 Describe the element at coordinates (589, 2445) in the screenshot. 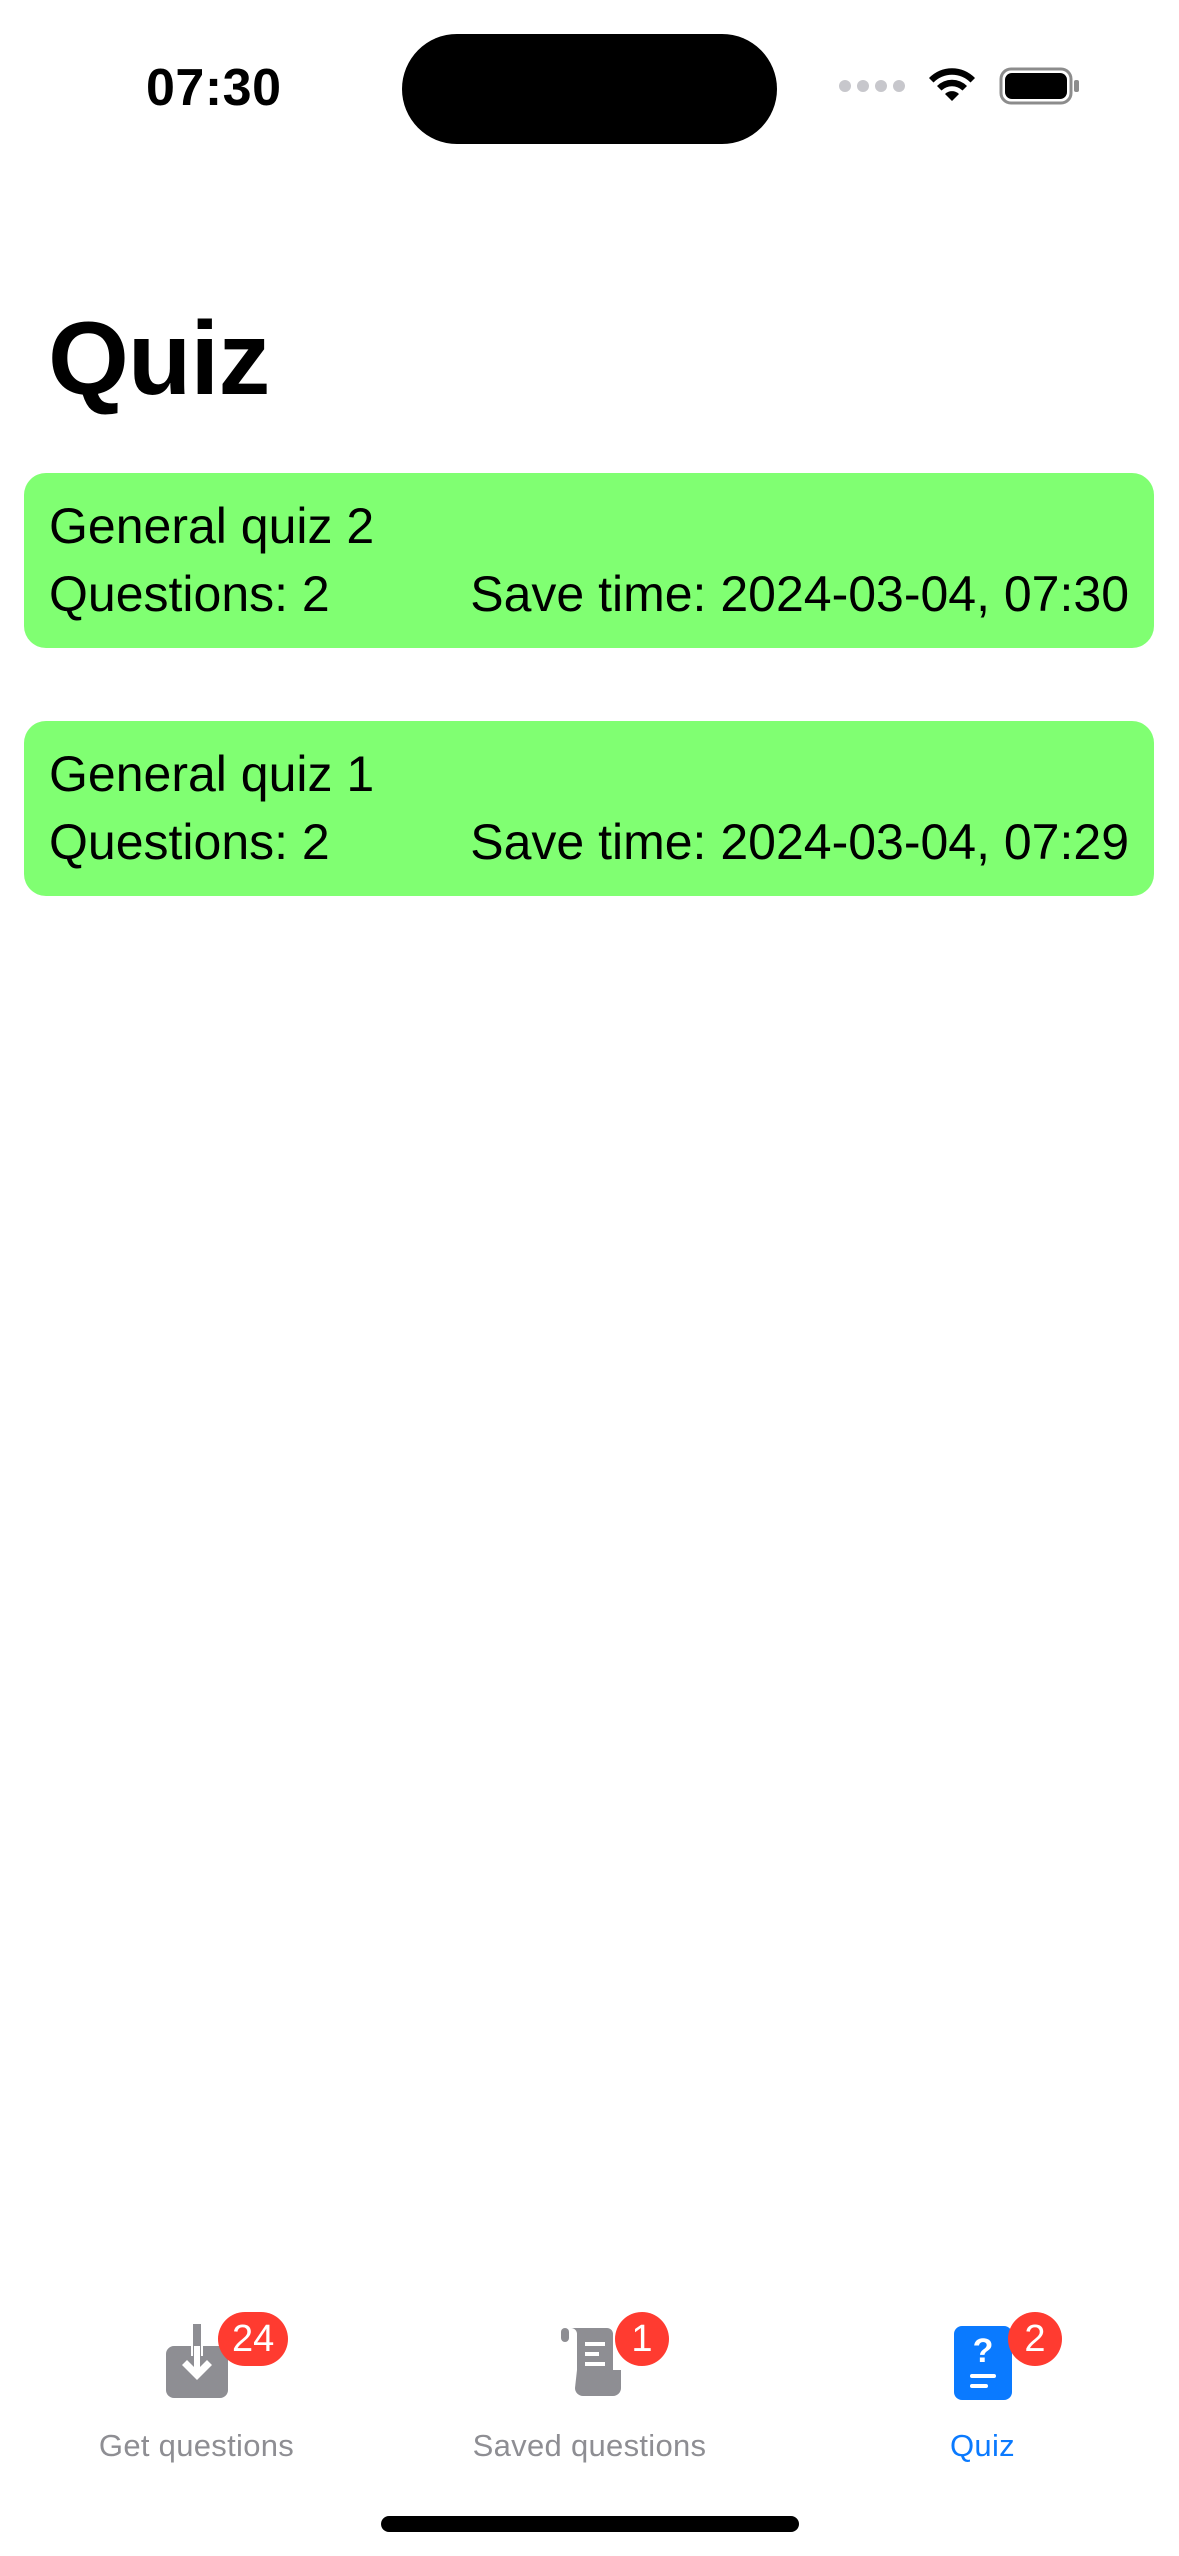

I see `tab-label: Saved questions` at that location.